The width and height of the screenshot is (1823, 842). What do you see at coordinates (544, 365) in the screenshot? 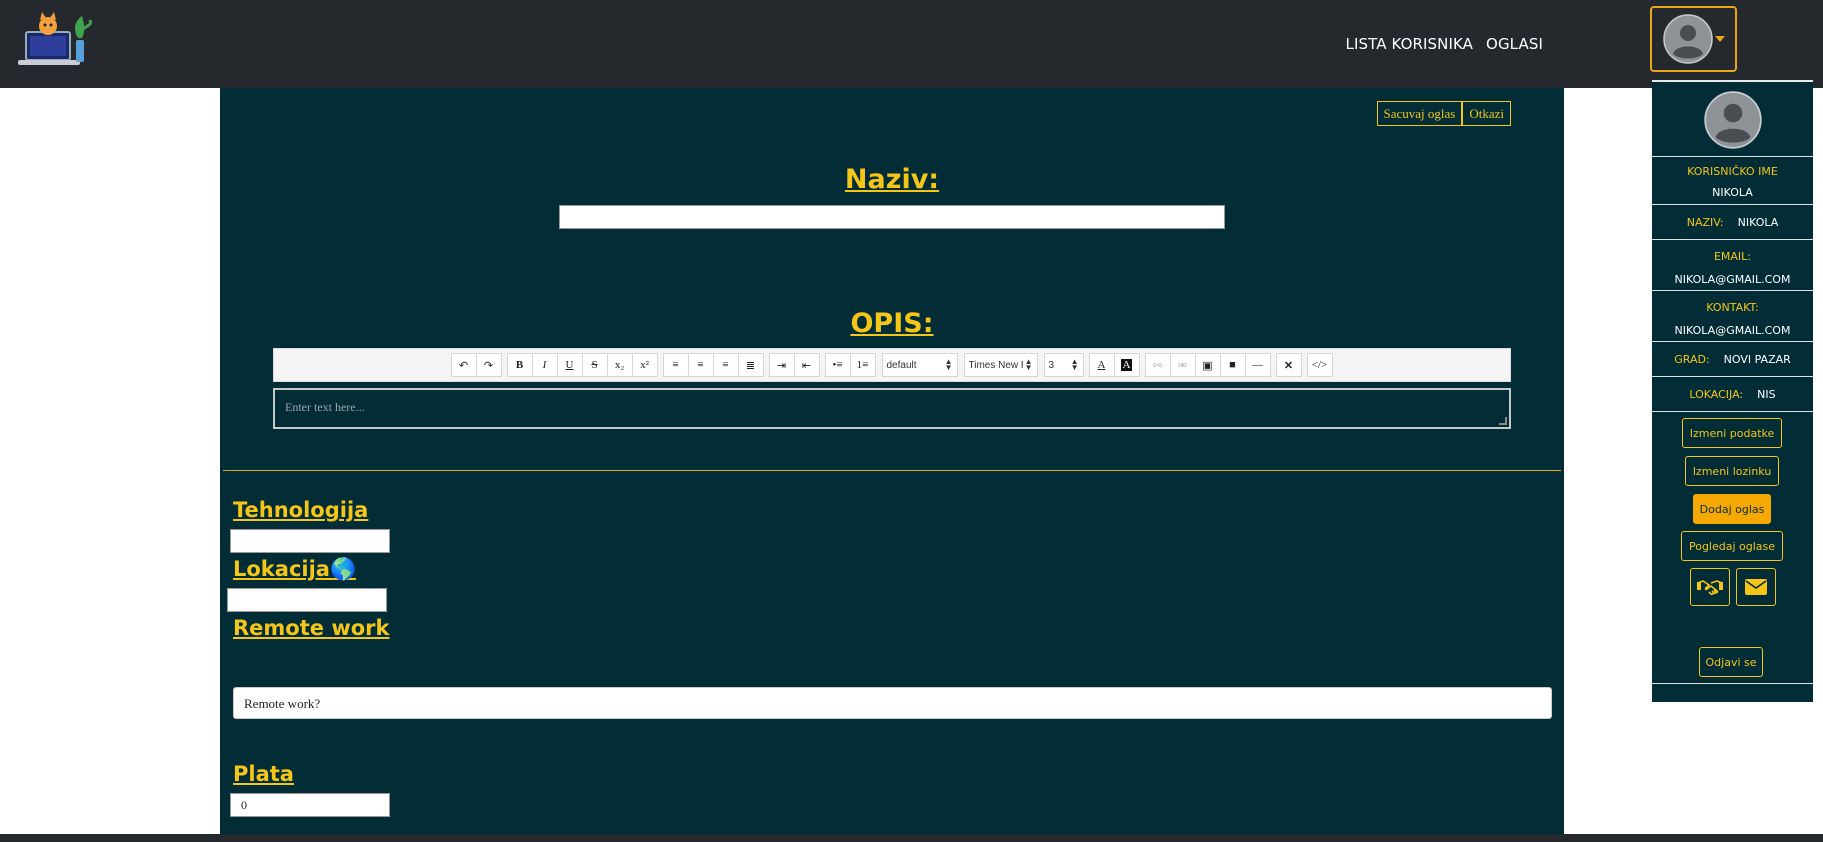
I see `italic-icon: I` at bounding box center [544, 365].